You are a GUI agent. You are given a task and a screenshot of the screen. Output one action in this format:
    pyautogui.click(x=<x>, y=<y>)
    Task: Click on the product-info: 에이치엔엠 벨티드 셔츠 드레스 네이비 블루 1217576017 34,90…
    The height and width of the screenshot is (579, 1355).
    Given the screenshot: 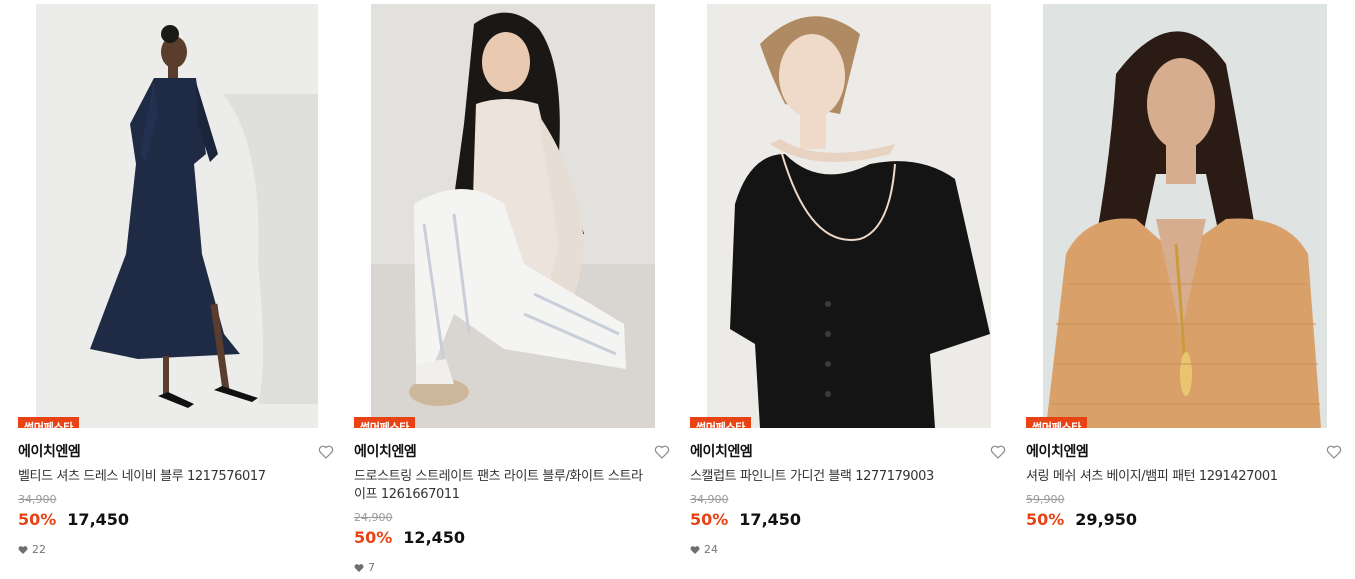 What is the action you would take?
    pyautogui.click(x=177, y=492)
    